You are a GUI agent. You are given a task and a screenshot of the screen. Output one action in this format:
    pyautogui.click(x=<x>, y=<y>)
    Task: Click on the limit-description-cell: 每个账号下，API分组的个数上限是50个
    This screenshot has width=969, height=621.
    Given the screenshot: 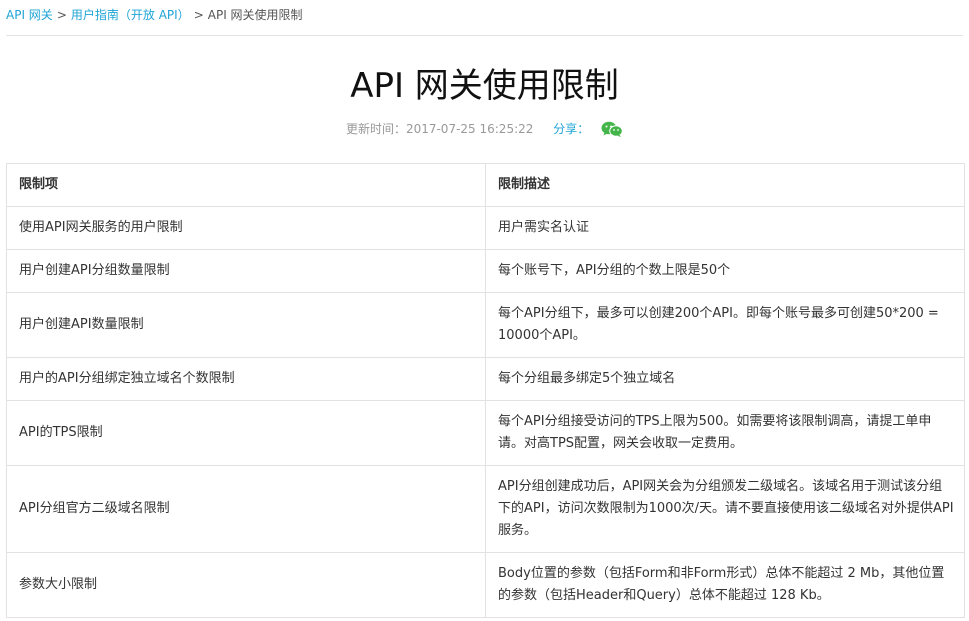 What is the action you would take?
    pyautogui.click(x=725, y=271)
    